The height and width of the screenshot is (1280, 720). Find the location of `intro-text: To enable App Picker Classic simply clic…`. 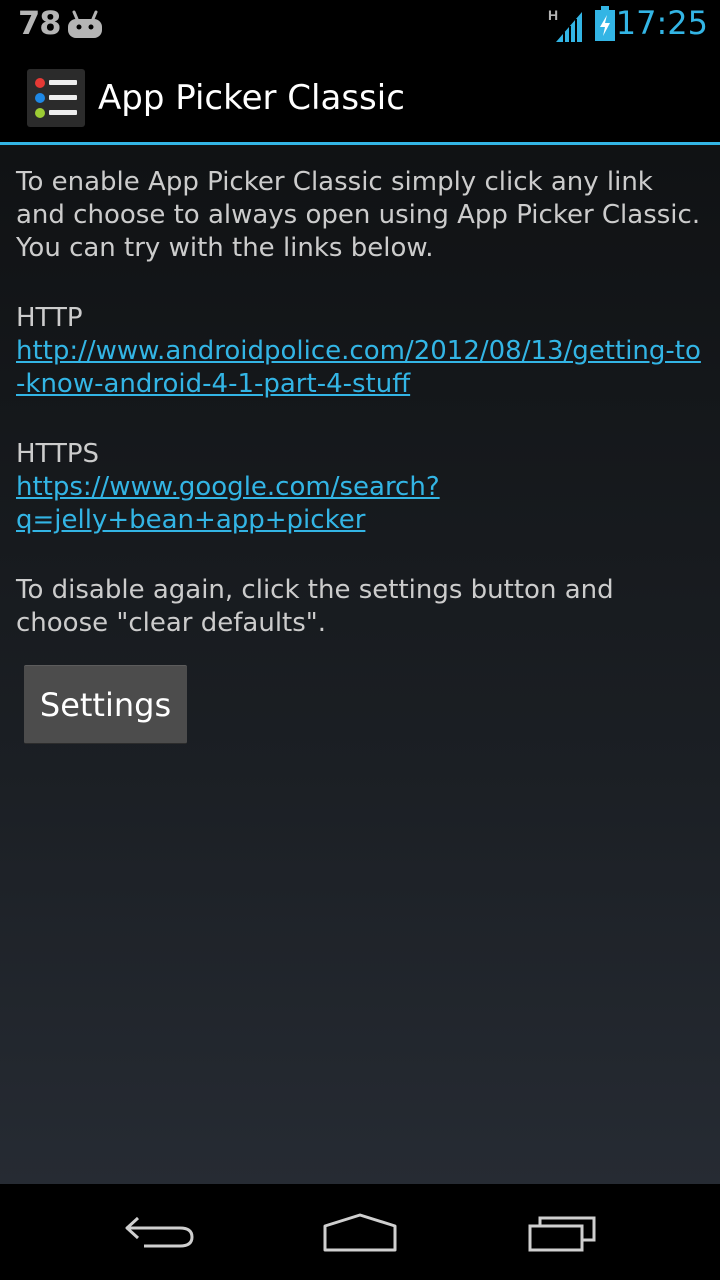

intro-text: To enable App Picker Classic simply clic… is located at coordinates (358, 215).